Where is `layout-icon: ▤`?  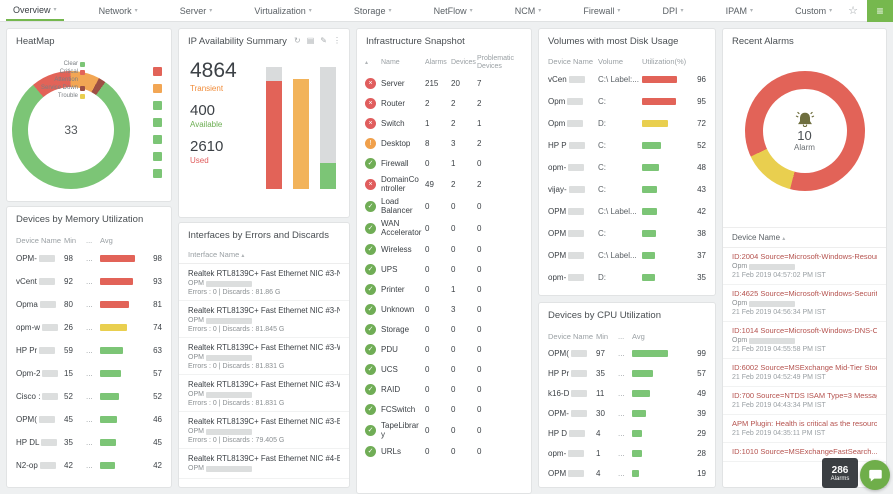
layout-icon: ▤ is located at coordinates (311, 40).